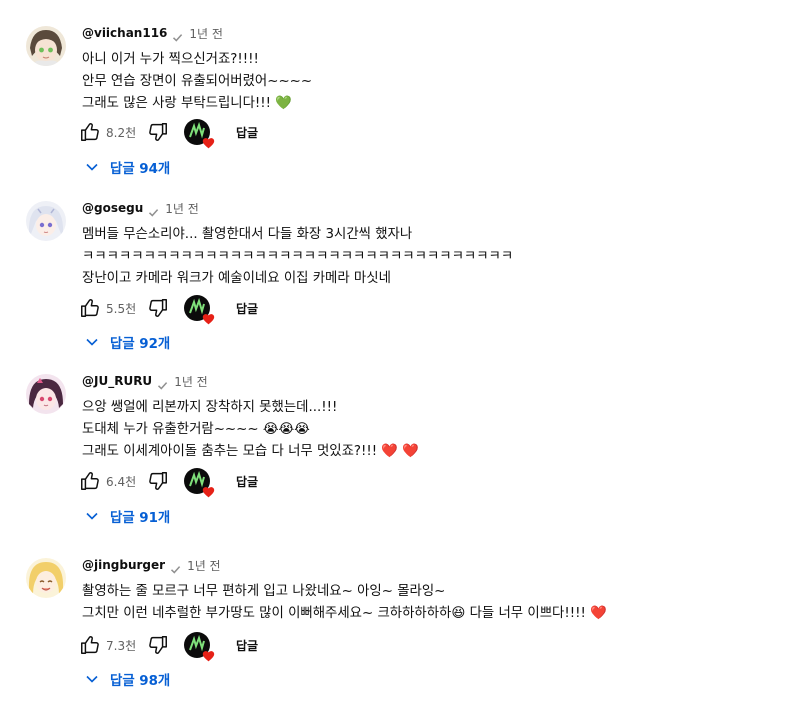 The width and height of the screenshot is (804, 702). I want to click on comment-line: 도대체 누가 유출한거람~~~~ 😭😭😭, so click(196, 429).